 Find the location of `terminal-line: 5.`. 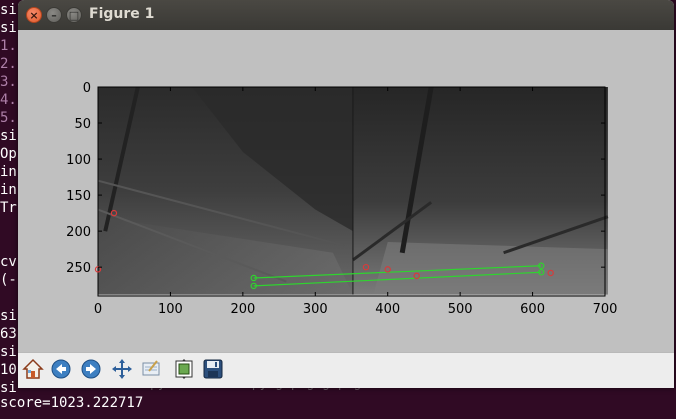

terminal-line: 5. is located at coordinates (8, 118).